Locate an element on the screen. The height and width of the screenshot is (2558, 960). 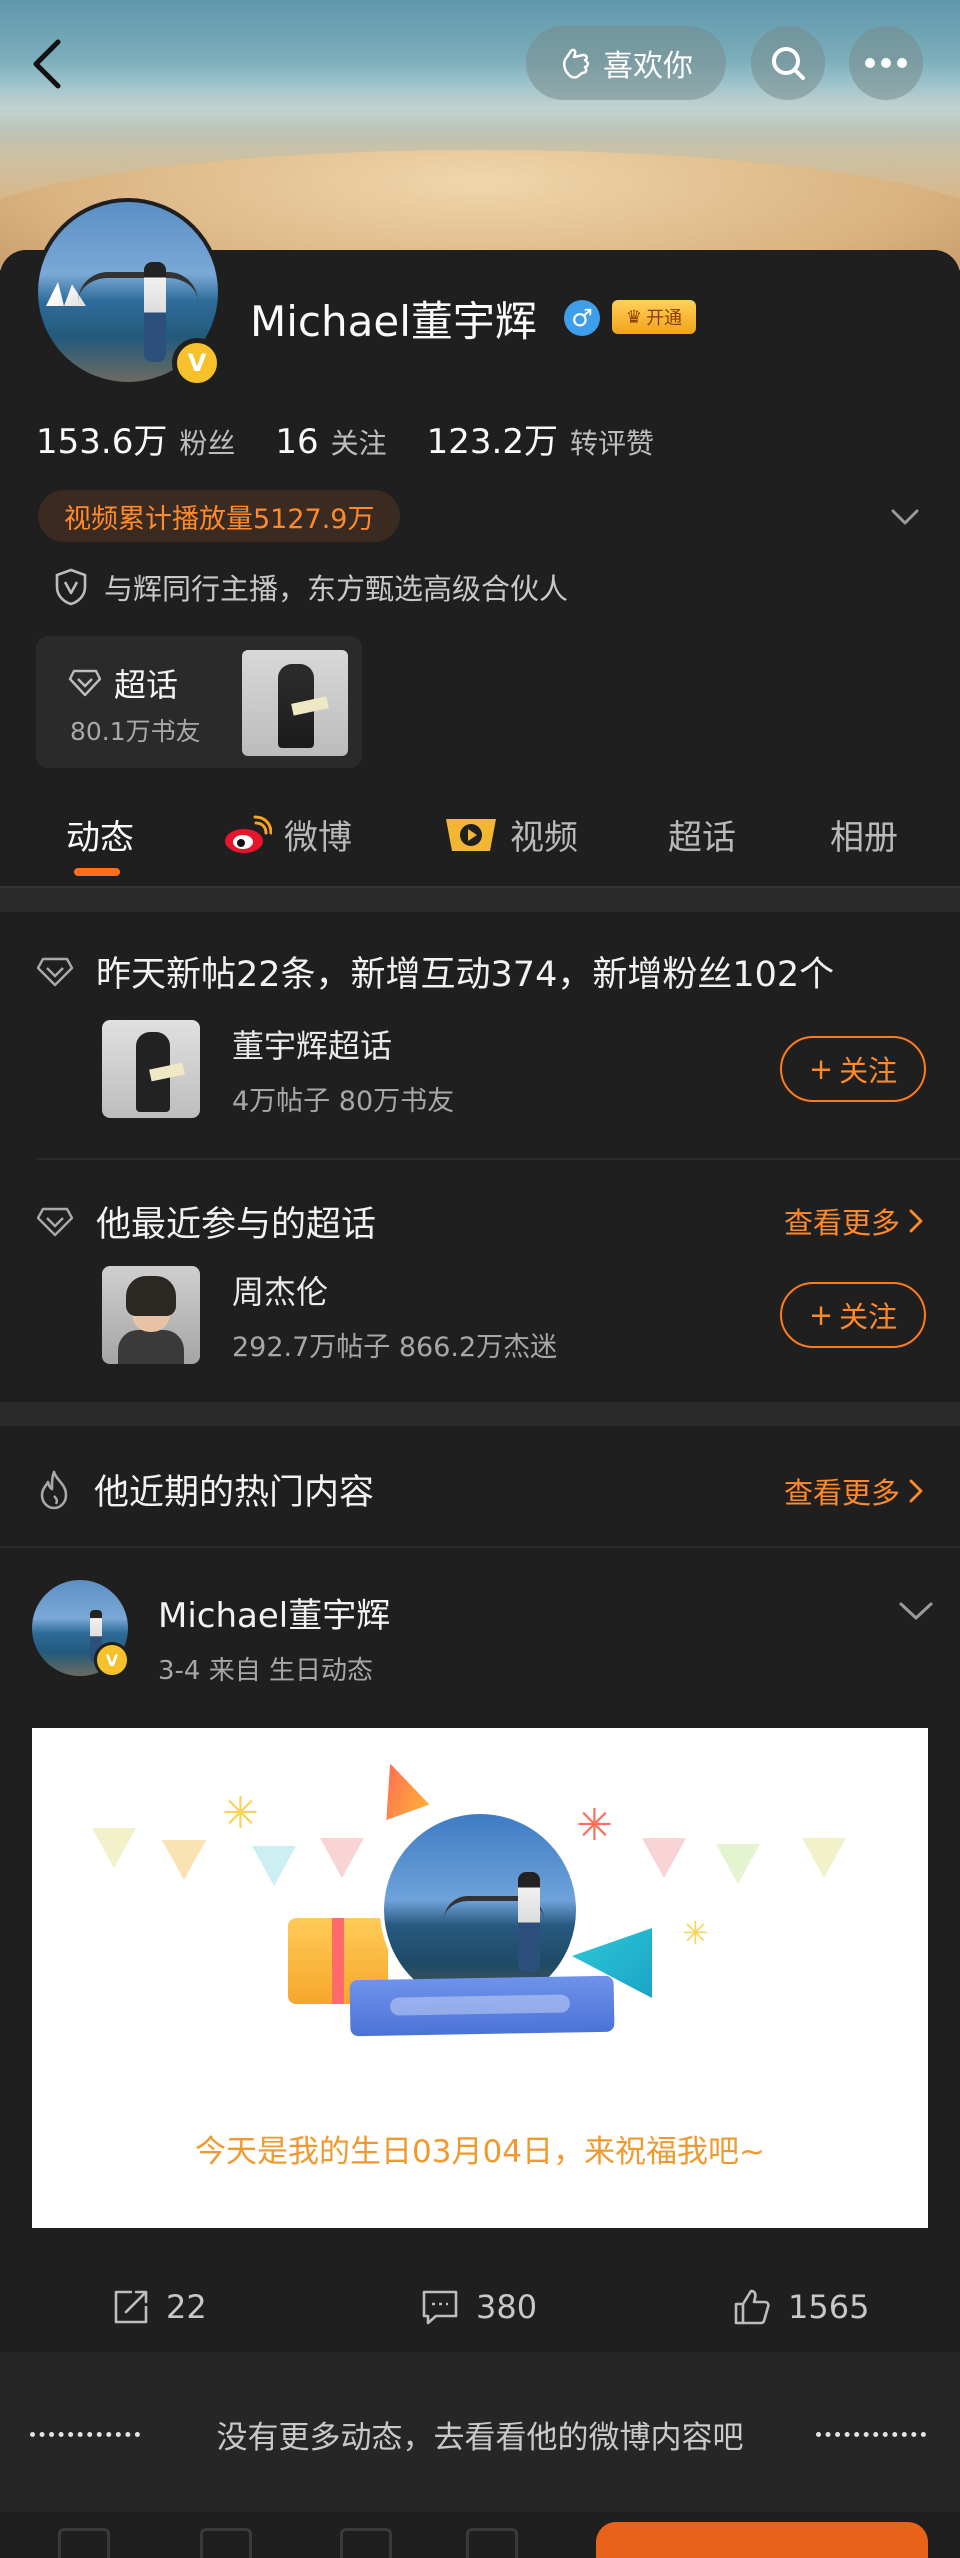
like-you-button: 喜欢你 is located at coordinates (626, 63).